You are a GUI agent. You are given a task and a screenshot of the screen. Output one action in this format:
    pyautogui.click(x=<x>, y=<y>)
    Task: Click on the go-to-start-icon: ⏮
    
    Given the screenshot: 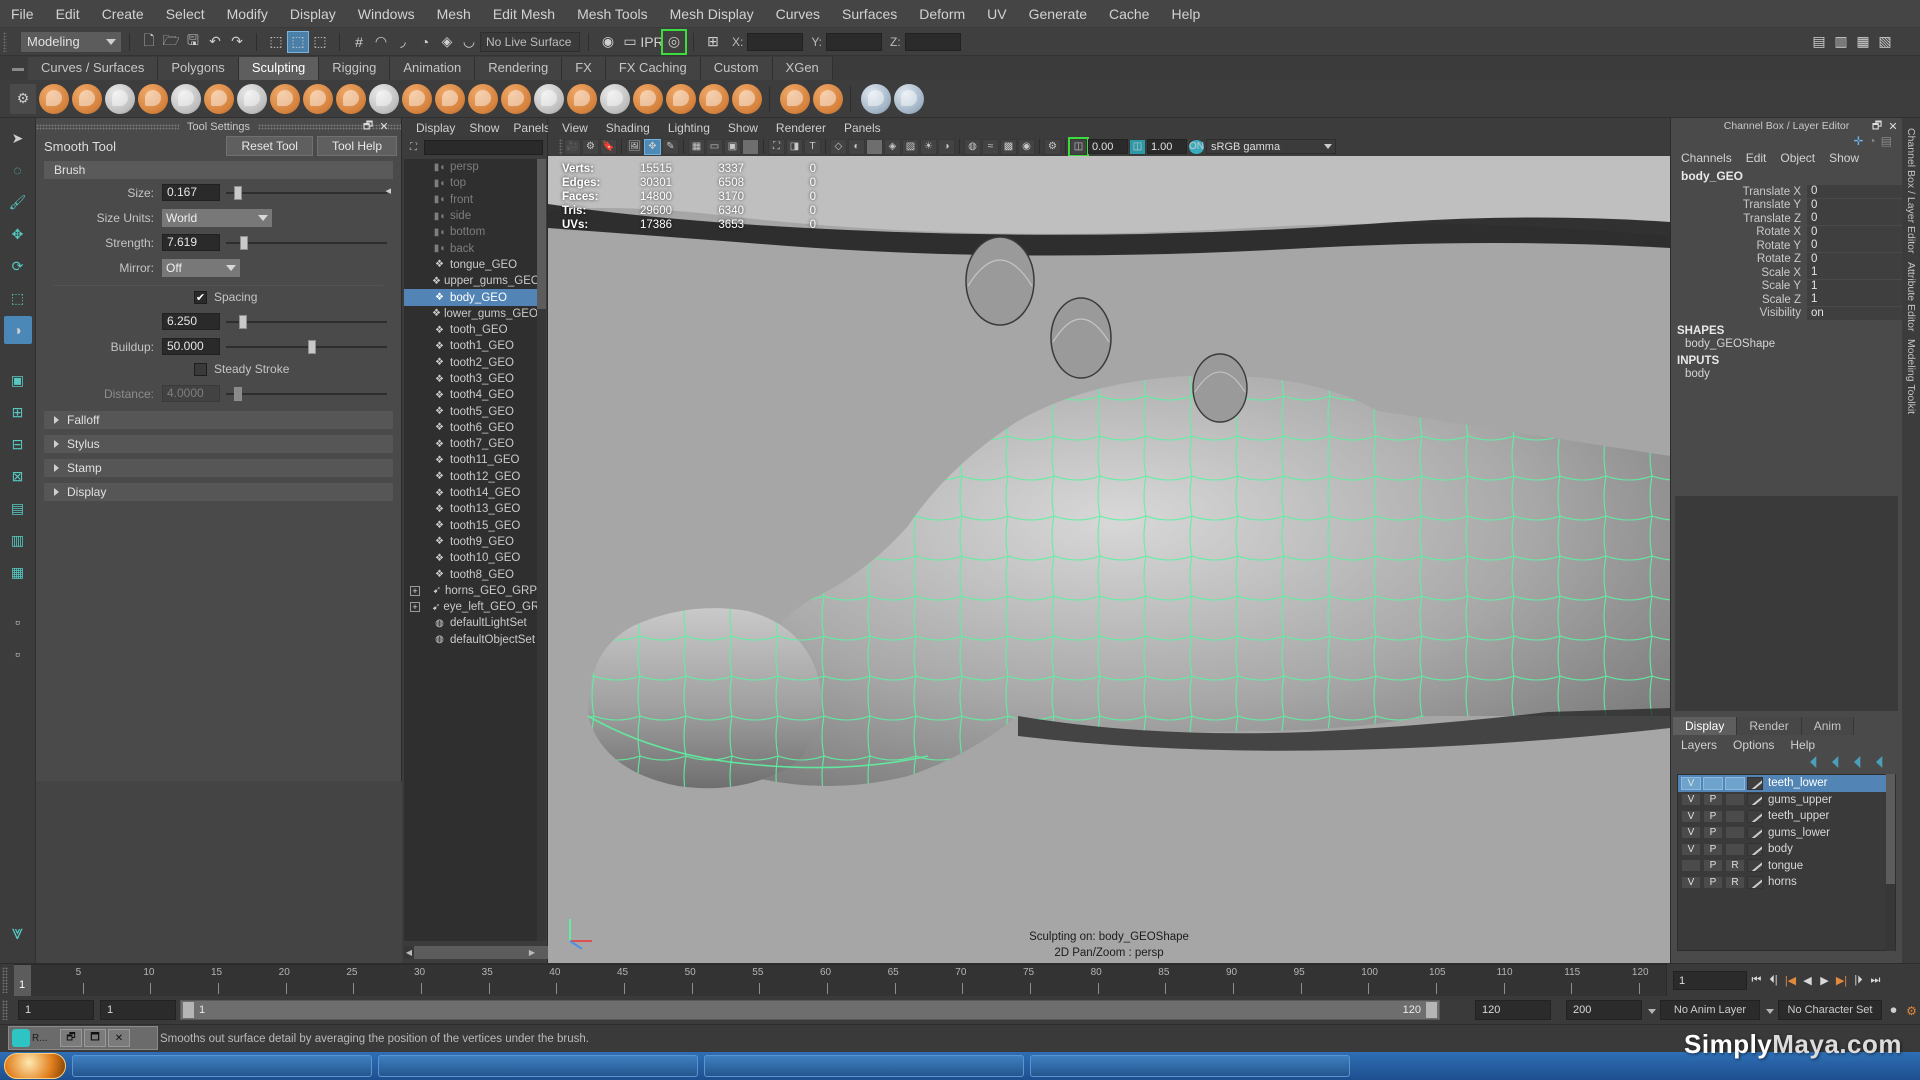 What is the action you would take?
    pyautogui.click(x=1756, y=981)
    